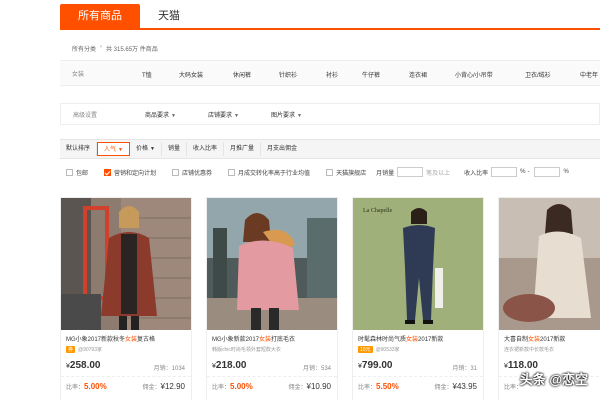 The height and width of the screenshot is (400, 600). What do you see at coordinates (141, 149) in the screenshot?
I see `sort-label: 价格` at bounding box center [141, 149].